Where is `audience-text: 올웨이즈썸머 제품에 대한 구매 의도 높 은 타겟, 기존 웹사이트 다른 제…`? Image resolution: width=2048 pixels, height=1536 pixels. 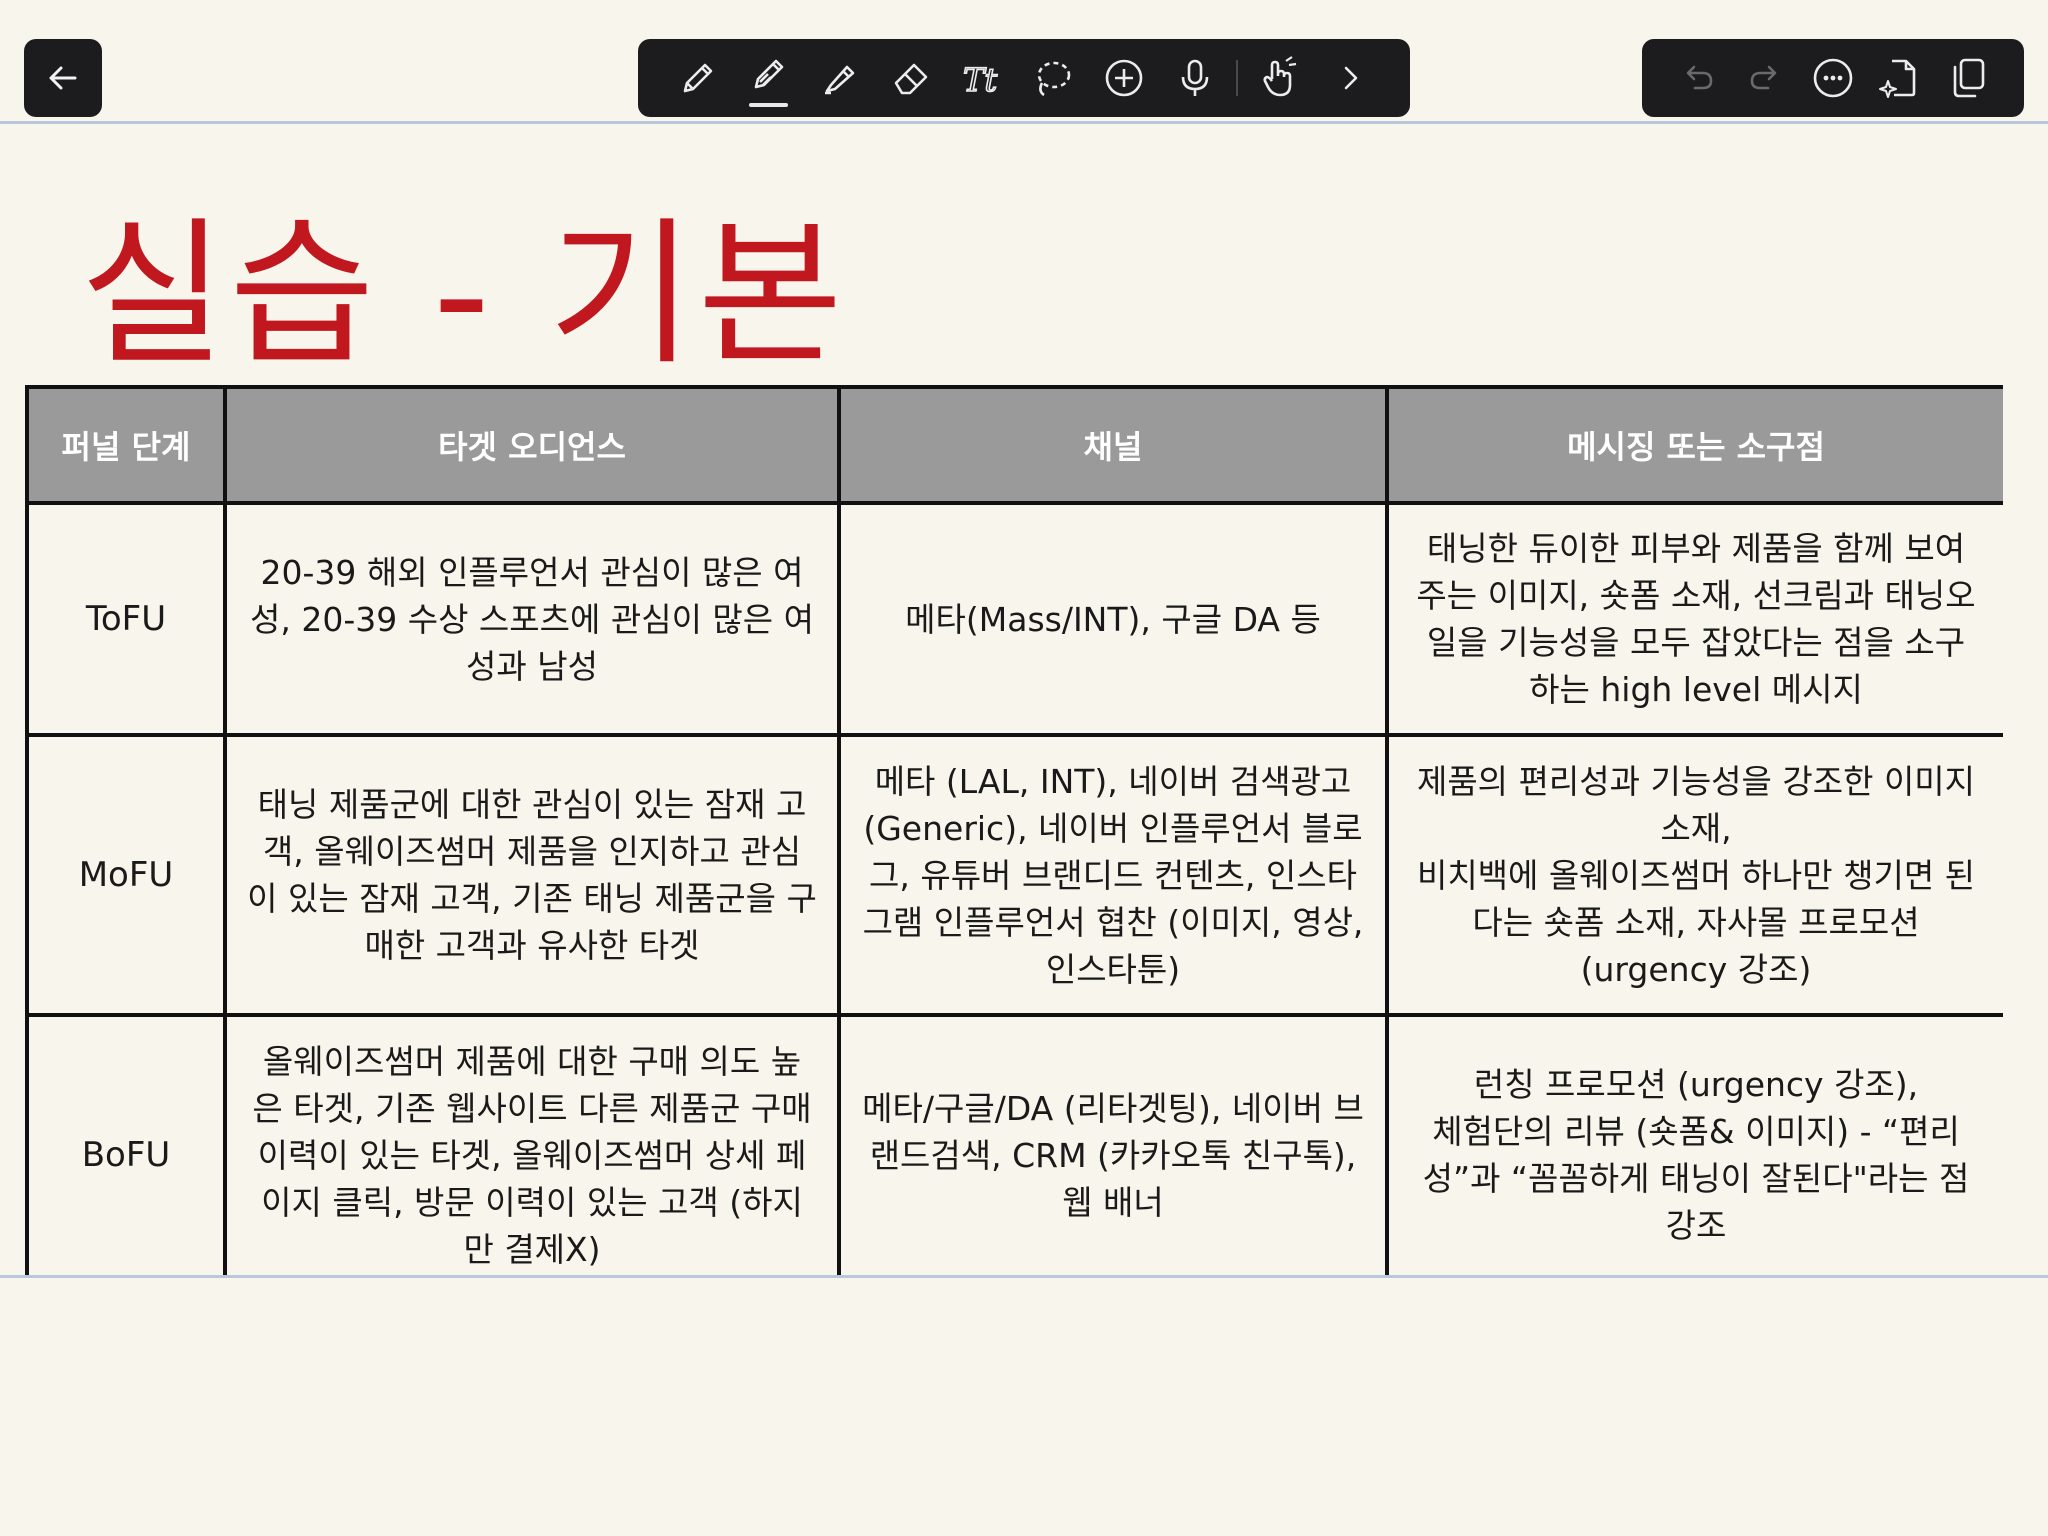 audience-text: 올웨이즈썸머 제품에 대한 구매 의도 높 은 타겟, 기존 웹사이트 다른 제… is located at coordinates (532, 1155).